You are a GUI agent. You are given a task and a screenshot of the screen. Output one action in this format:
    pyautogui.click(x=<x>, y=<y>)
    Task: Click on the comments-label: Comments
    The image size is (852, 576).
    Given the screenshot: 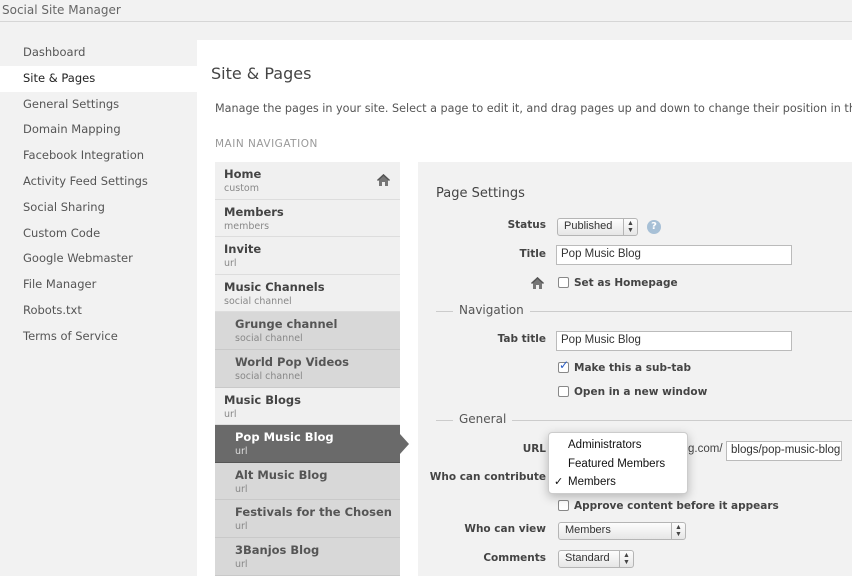 What is the action you would take?
    pyautogui.click(x=514, y=558)
    